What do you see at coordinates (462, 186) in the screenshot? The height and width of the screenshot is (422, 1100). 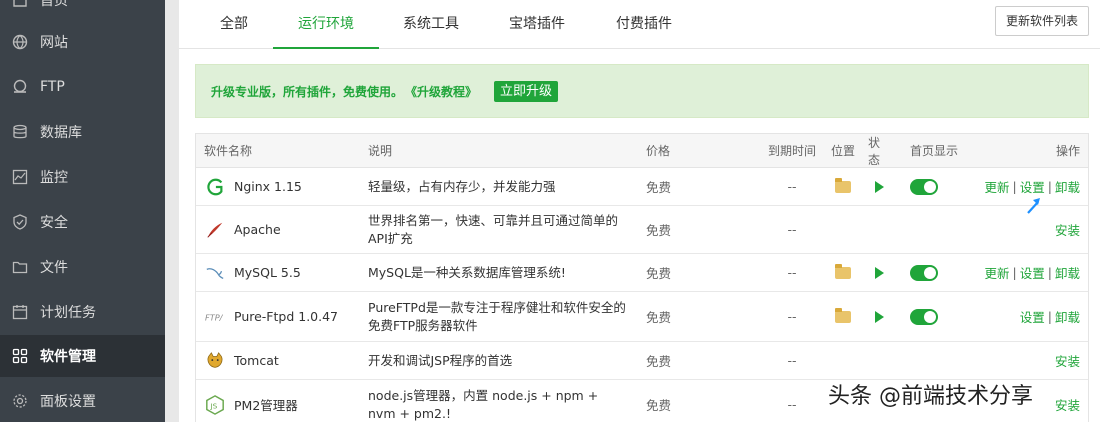 I see `app-desc: 轻量级，占有内存少，并发能力强` at bounding box center [462, 186].